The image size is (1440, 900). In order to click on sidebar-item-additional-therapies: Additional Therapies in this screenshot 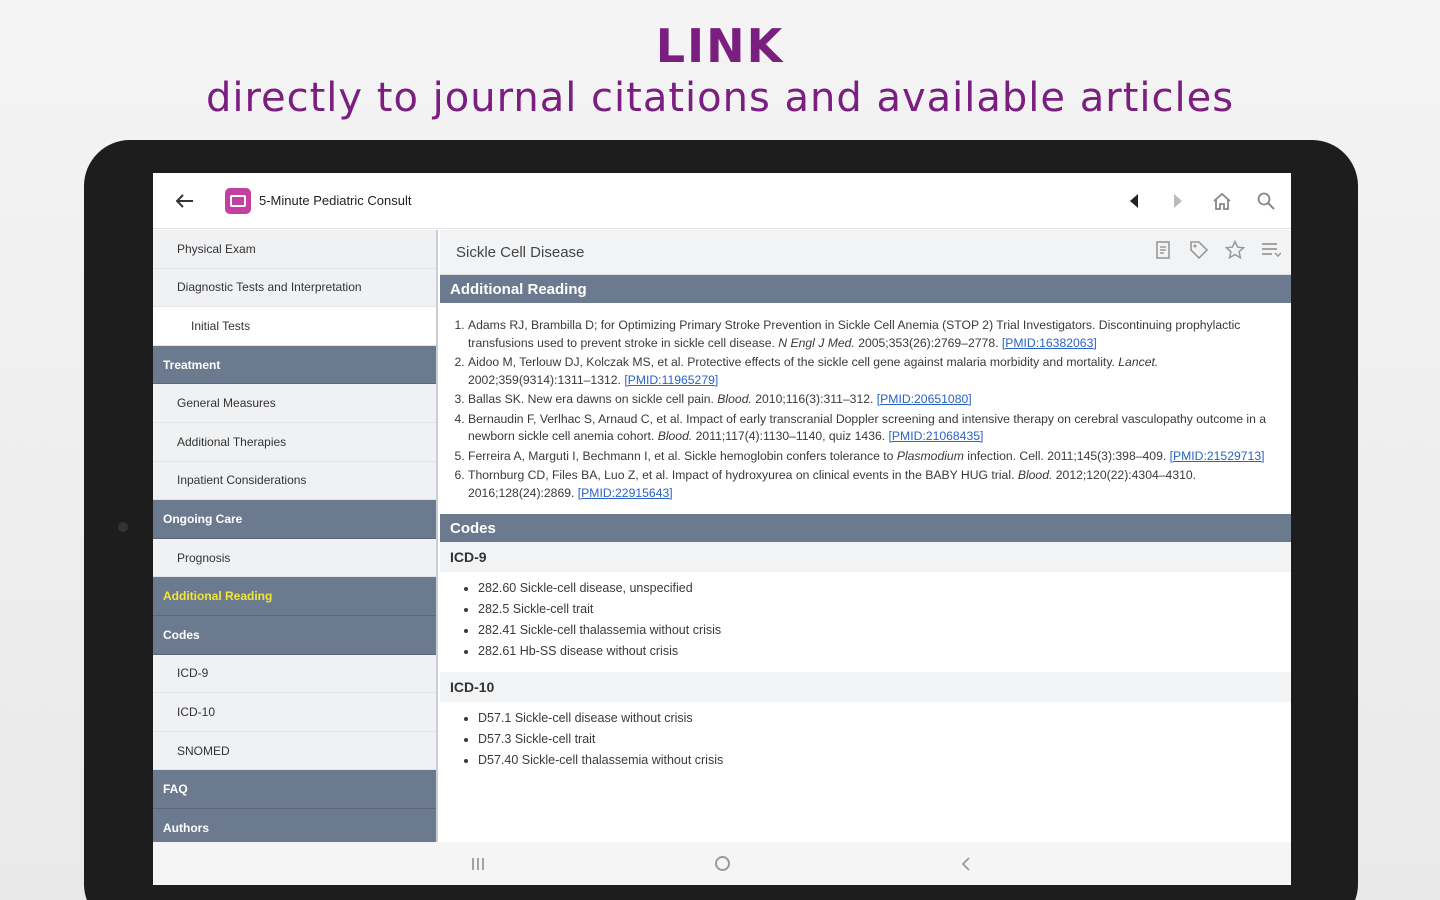, I will do `click(294, 442)`.